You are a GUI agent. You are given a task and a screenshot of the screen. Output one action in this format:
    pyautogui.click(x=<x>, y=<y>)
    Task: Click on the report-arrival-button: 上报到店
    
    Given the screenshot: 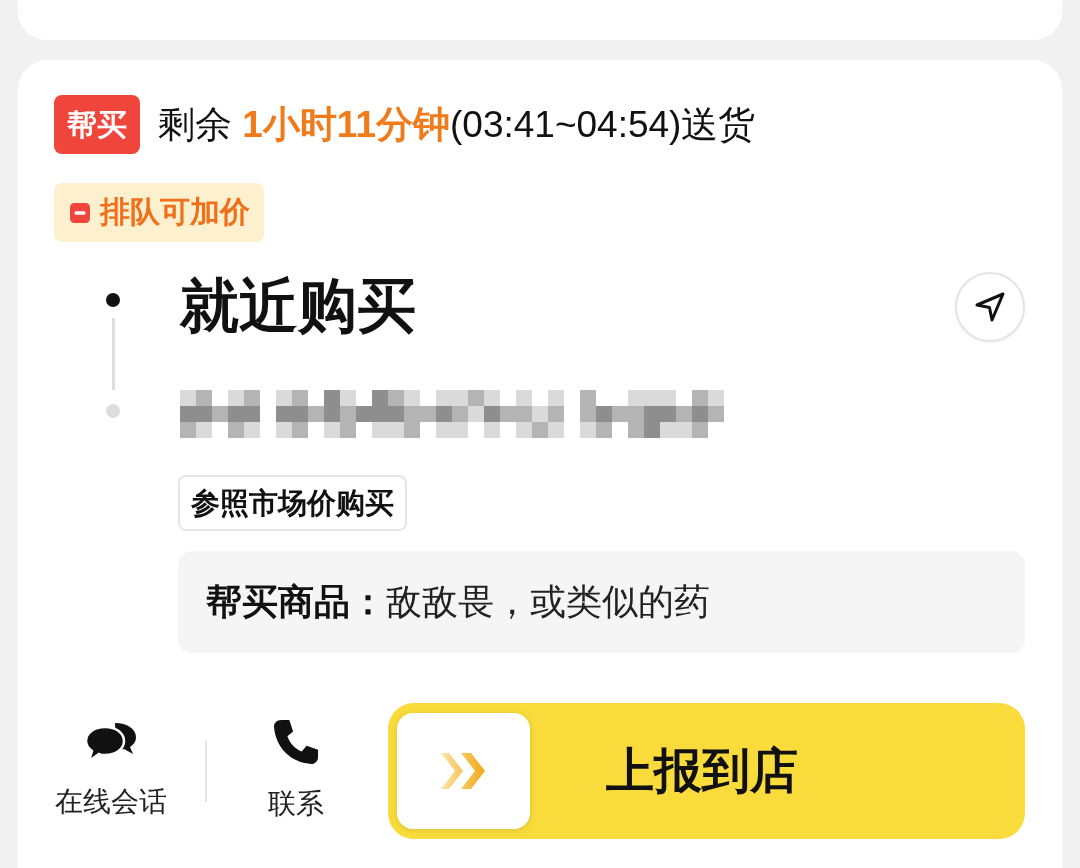 What is the action you would take?
    pyautogui.click(x=706, y=771)
    